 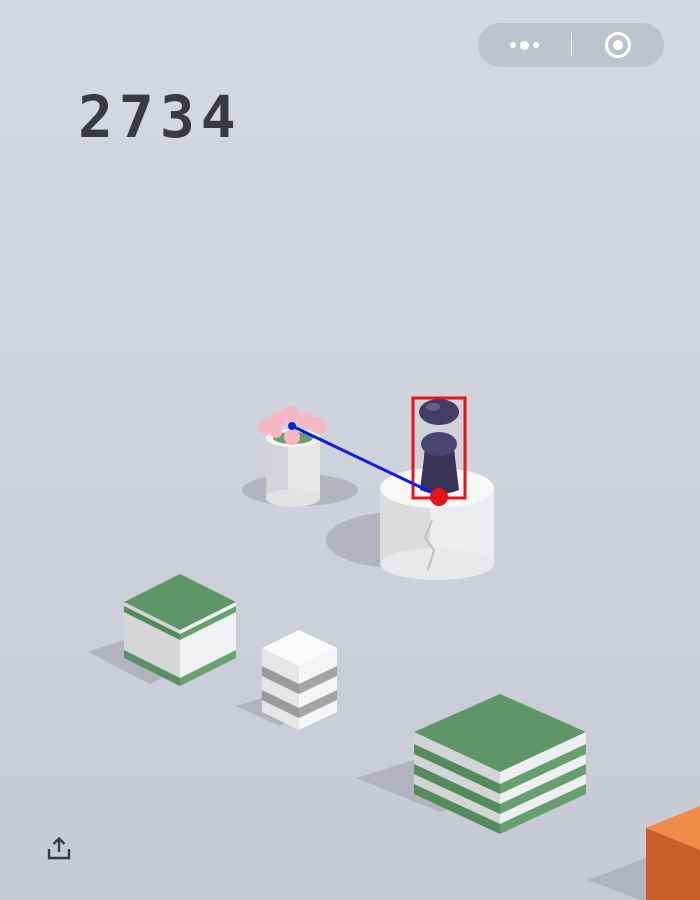 I want to click on more-dots-icon, so click(x=524, y=45).